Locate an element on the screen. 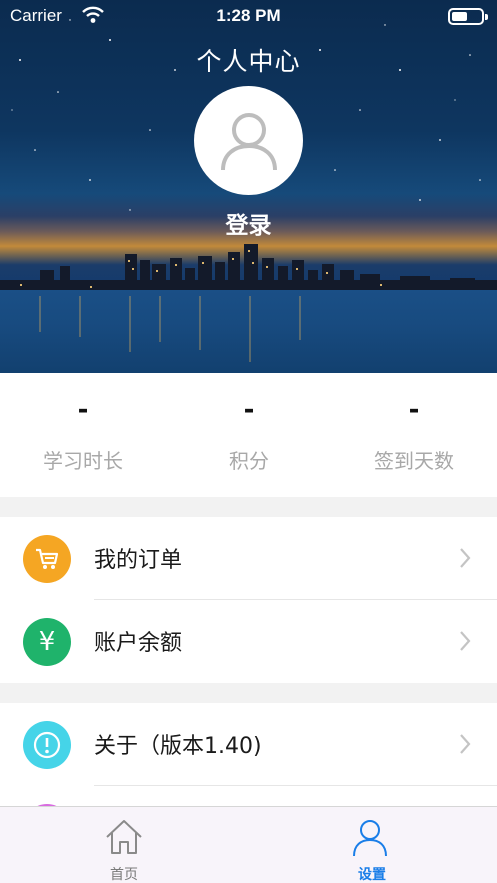 The width and height of the screenshot is (497, 883). stat-label: 签到天数 is located at coordinates (414, 461).